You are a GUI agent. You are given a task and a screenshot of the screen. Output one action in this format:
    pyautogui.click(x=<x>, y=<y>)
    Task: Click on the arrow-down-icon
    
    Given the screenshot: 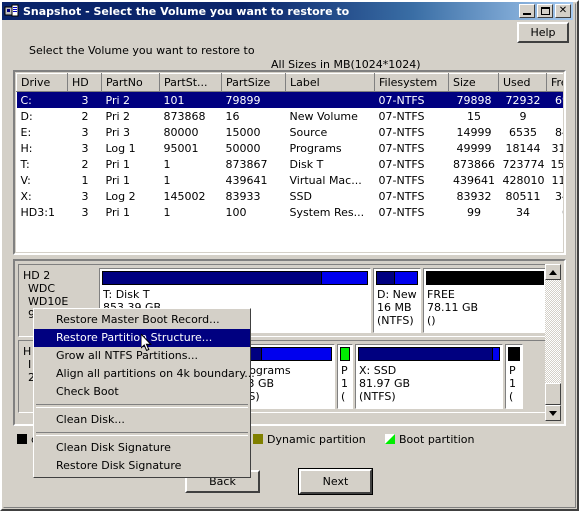 What is the action you would take?
    pyautogui.click(x=553, y=413)
    